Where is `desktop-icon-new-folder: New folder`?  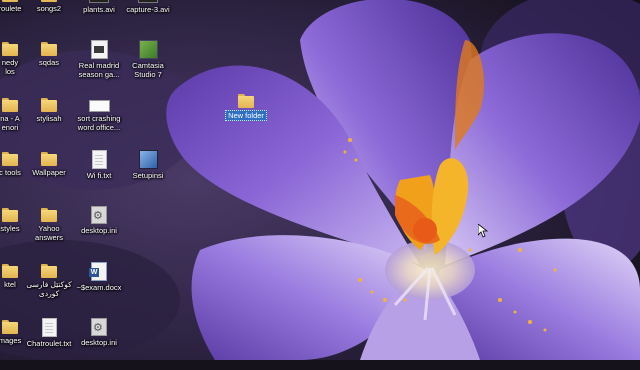 desktop-icon-new-folder: New folder is located at coordinates (246, 118).